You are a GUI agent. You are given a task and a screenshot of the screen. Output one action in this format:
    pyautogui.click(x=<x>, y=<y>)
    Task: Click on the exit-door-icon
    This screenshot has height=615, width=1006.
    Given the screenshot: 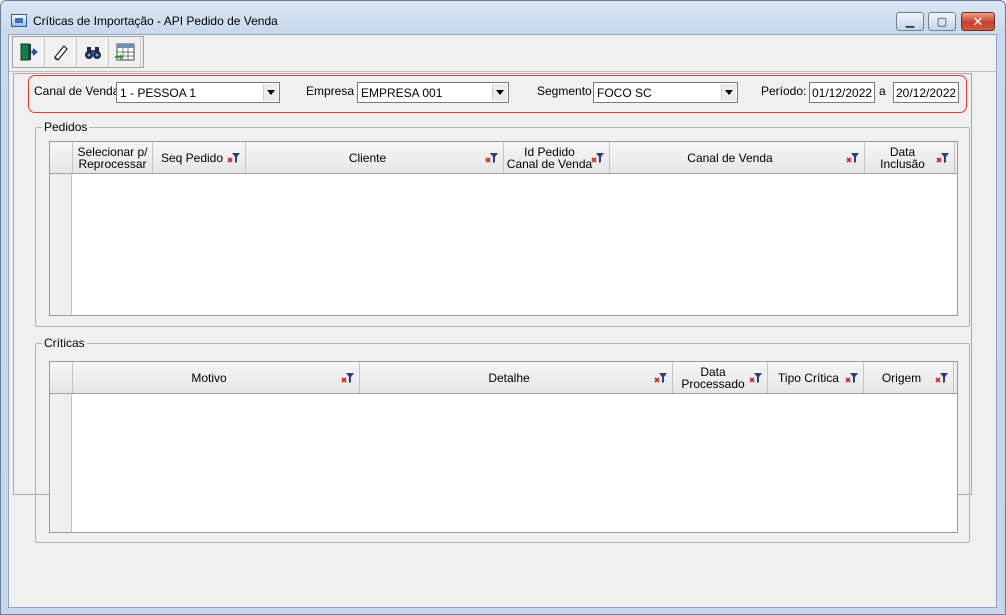 What is the action you would take?
    pyautogui.click(x=29, y=52)
    